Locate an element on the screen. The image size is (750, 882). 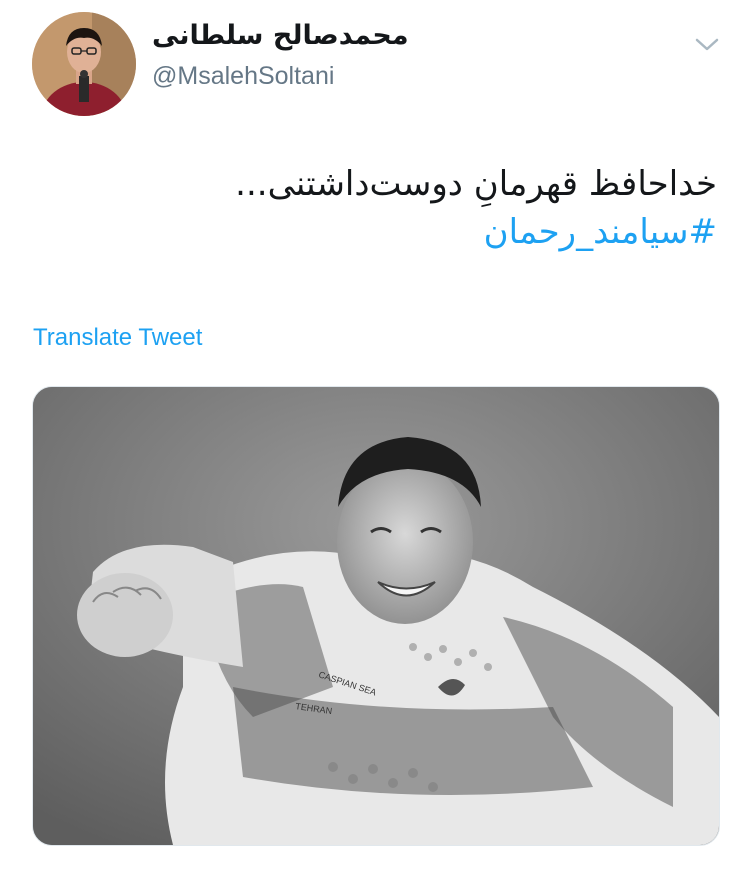
author-display-name: محمدصالح سلطانی is located at coordinates (280, 35).